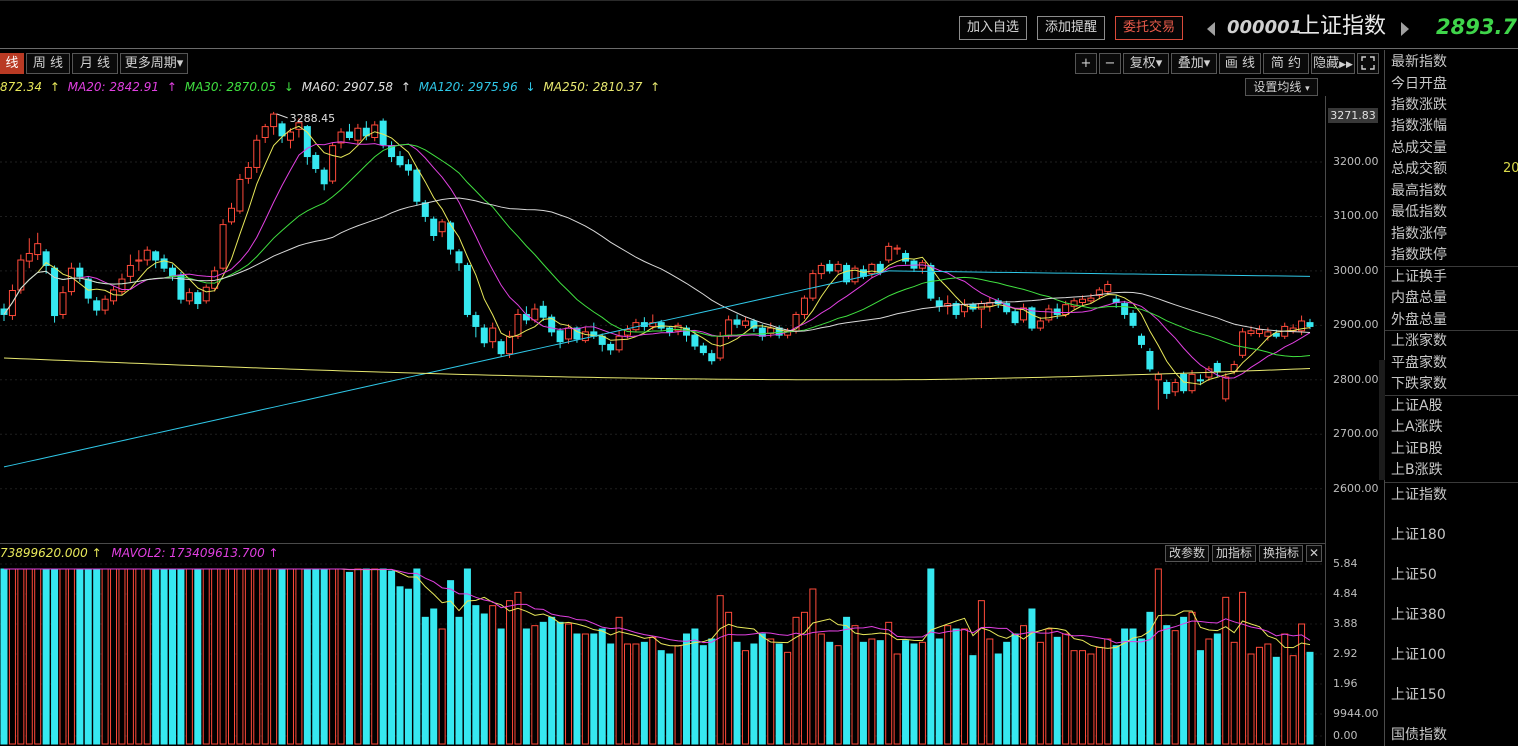  Describe the element at coordinates (1234, 553) in the screenshot. I see `add-indicator-button: 加指标` at that location.